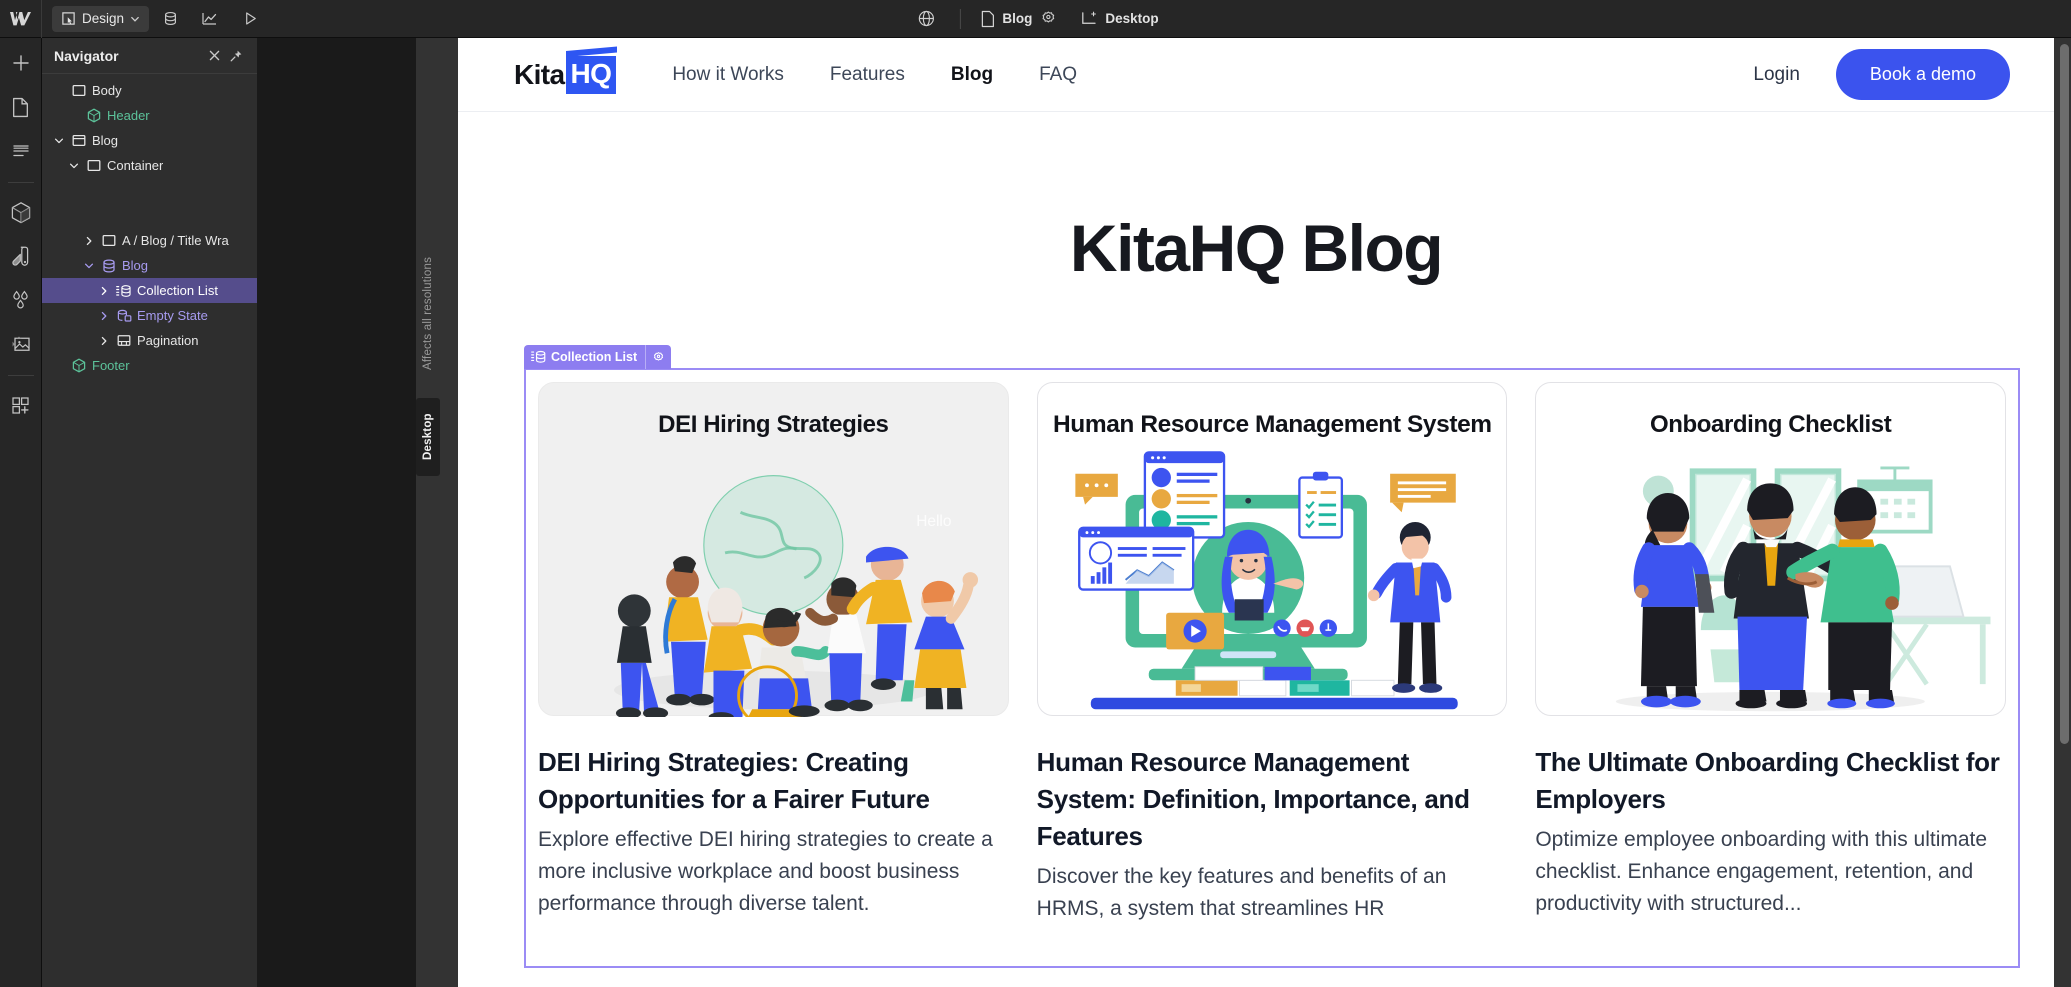 The image size is (2071, 987). What do you see at coordinates (972, 75) in the screenshot?
I see `nav-link-blog: Blog` at bounding box center [972, 75].